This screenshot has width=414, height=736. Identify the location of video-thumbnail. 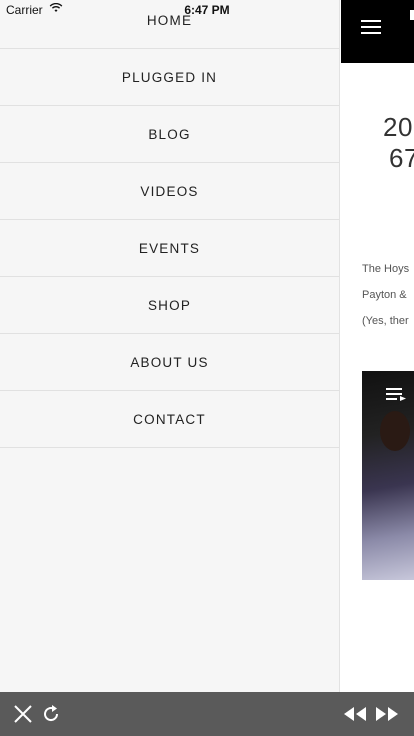
(388, 475).